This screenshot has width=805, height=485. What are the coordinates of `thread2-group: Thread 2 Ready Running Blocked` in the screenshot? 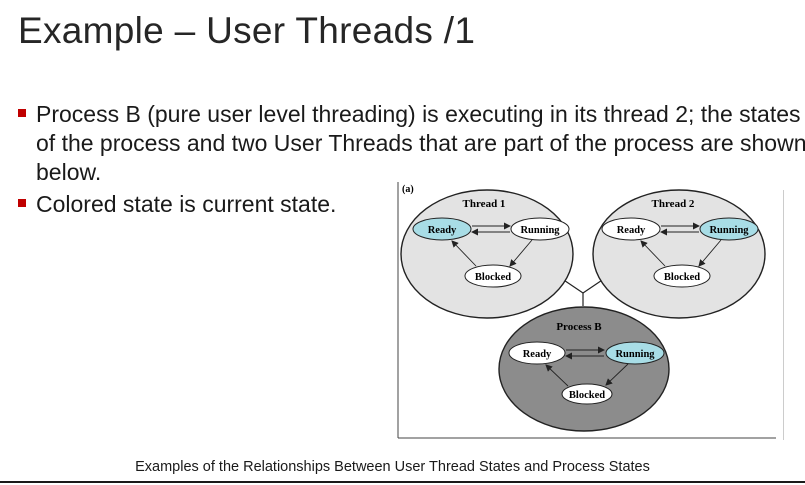 It's located at (679, 254).